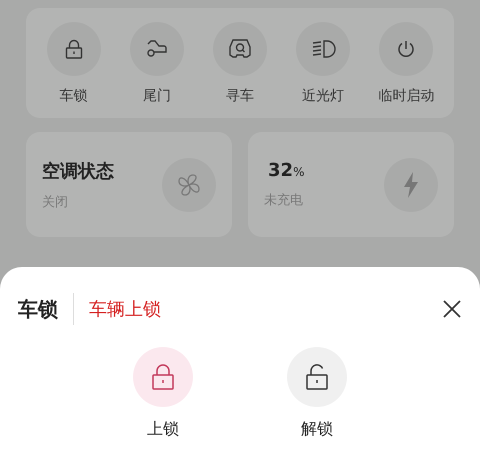 Image resolution: width=480 pixels, height=476 pixels. What do you see at coordinates (406, 96) in the screenshot?
I see `control-label: 临时启动` at bounding box center [406, 96].